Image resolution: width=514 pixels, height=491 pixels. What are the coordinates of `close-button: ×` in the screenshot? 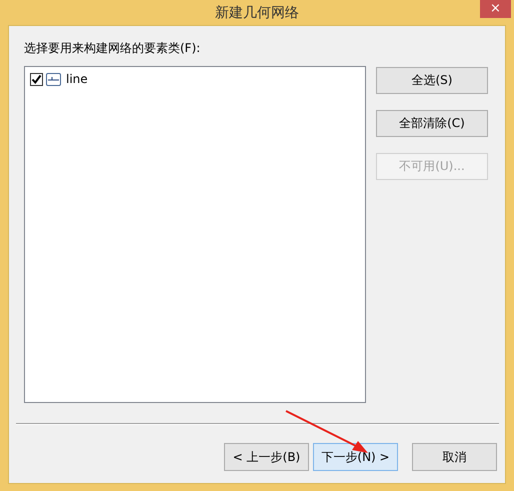 It's located at (495, 9).